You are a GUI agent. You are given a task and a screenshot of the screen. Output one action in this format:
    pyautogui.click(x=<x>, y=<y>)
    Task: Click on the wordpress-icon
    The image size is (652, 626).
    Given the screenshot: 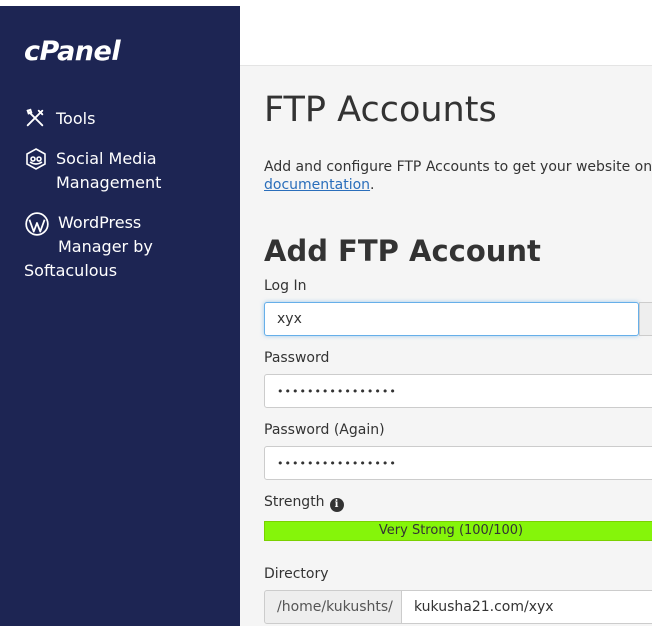 What is the action you would take?
    pyautogui.click(x=36, y=223)
    